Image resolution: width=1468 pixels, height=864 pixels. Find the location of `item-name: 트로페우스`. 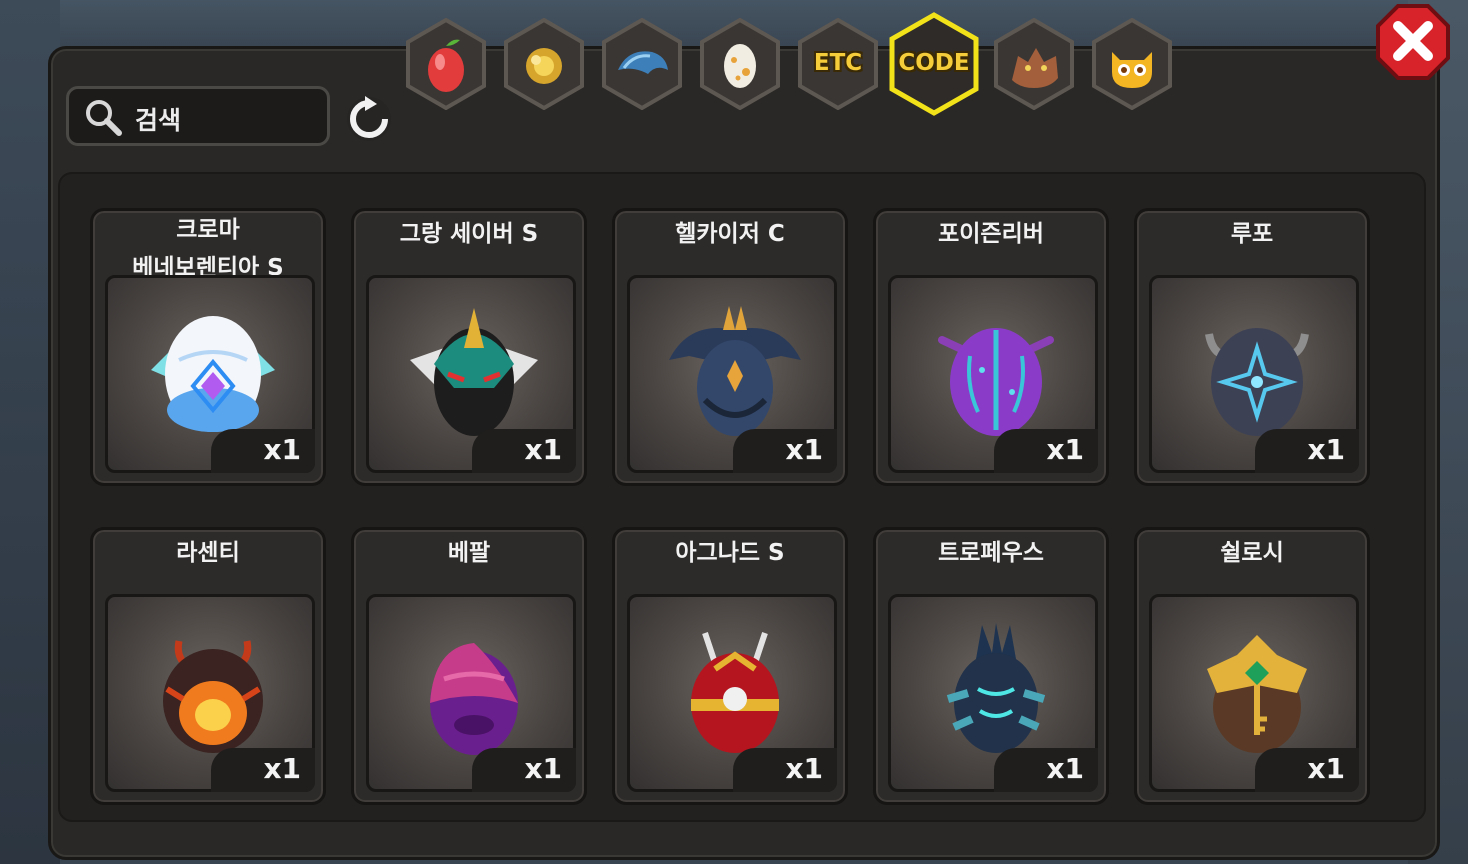

item-name: 트로페우스 is located at coordinates (991, 553).